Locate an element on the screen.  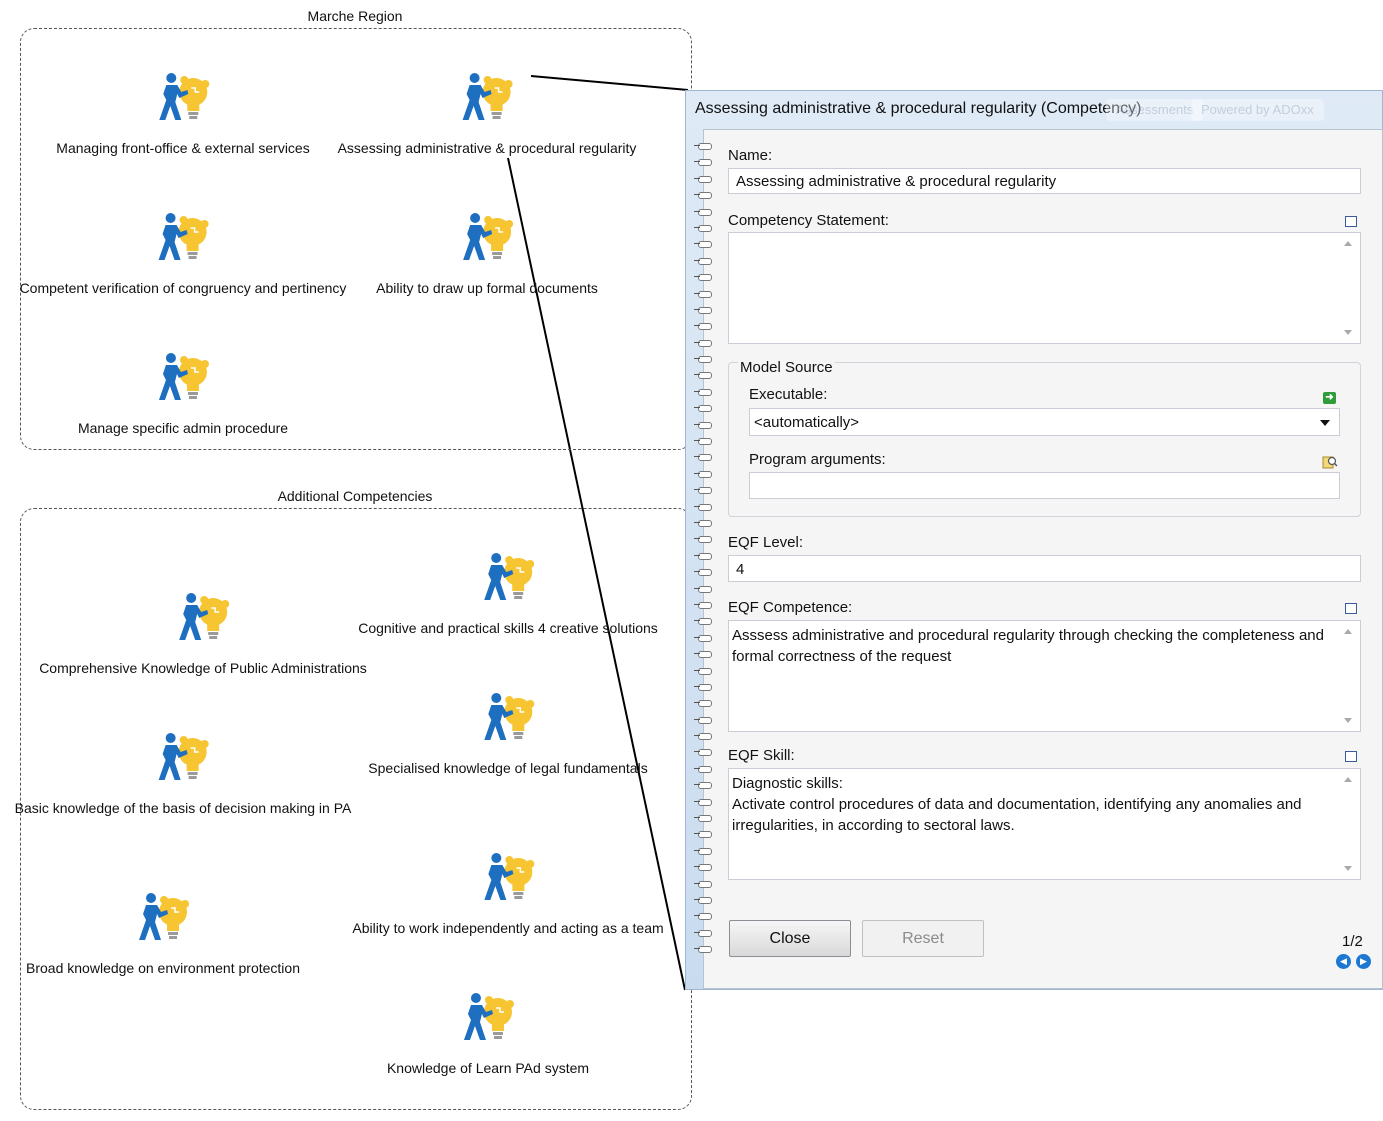
competency-item: Ability to draw up formal documents is located at coordinates (487, 253).